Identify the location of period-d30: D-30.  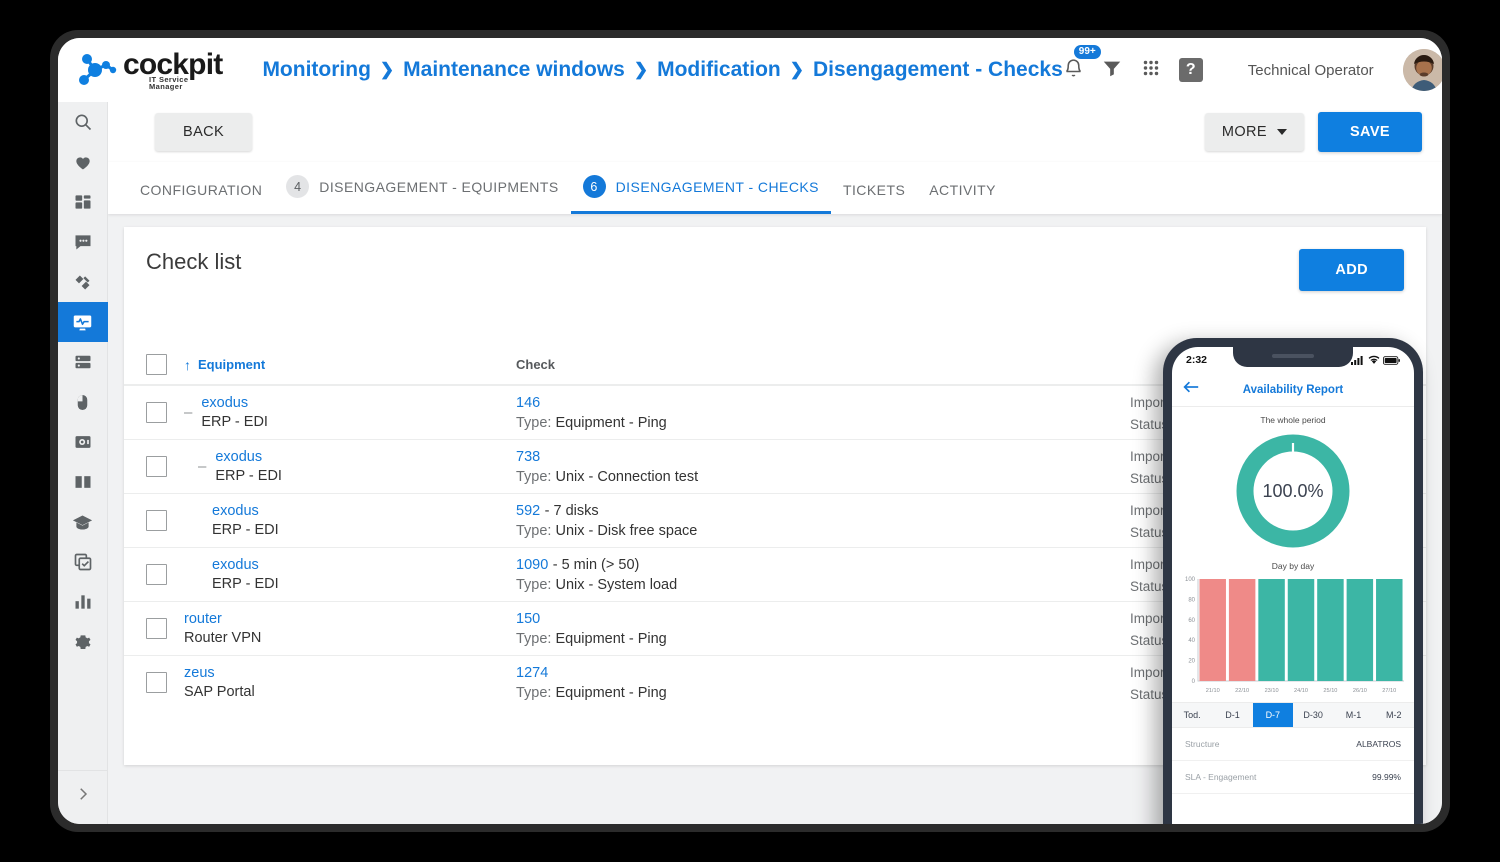
(1313, 715).